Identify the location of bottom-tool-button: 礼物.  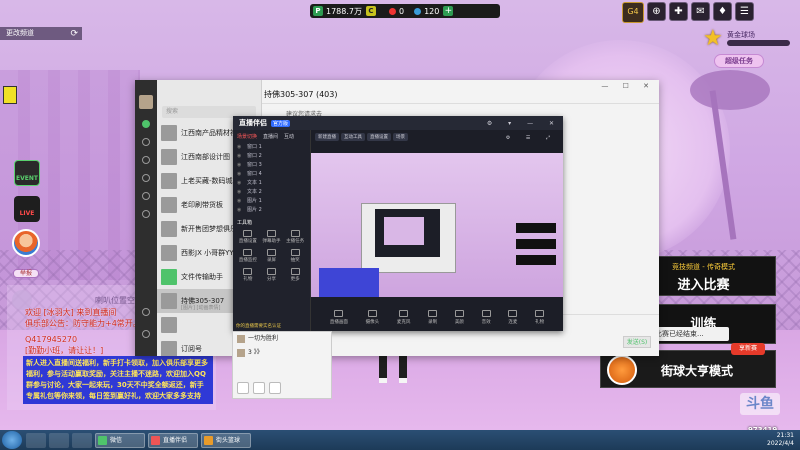
(540, 317).